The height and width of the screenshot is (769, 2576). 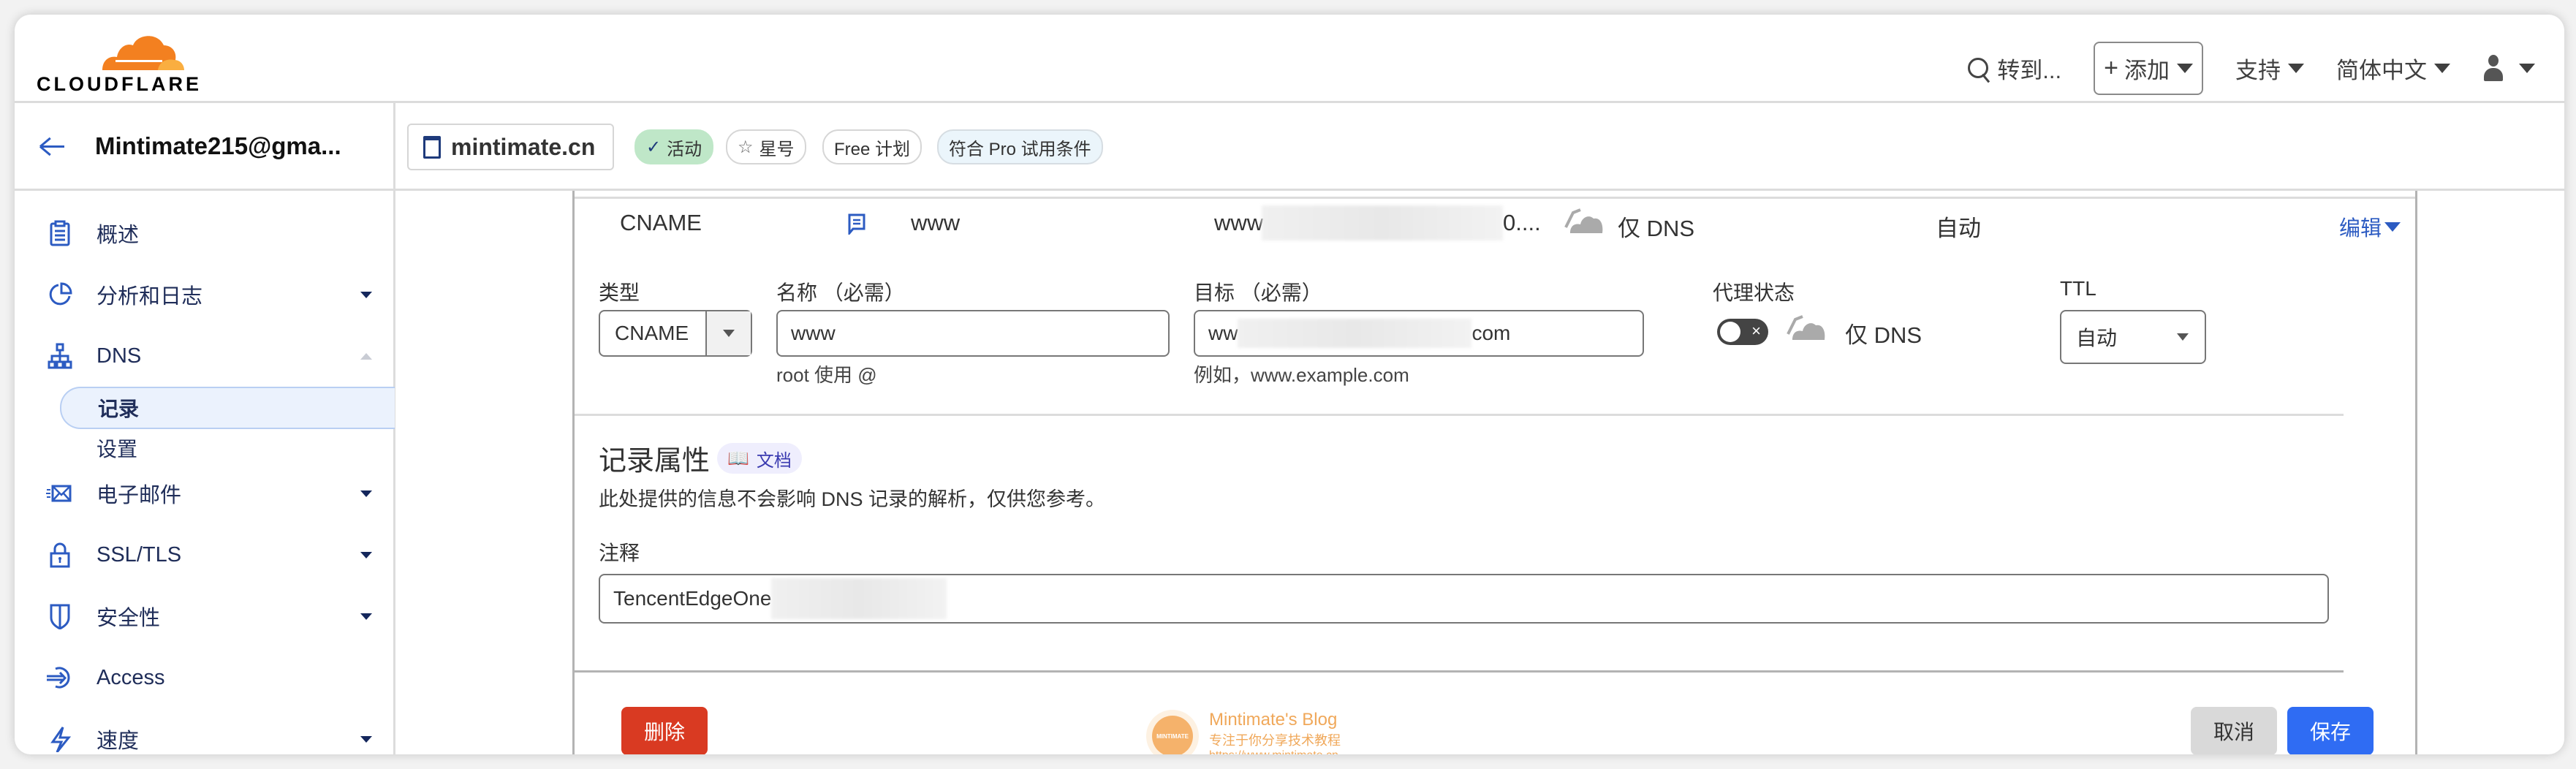 What do you see at coordinates (813, 333) in the screenshot?
I see `name-value: www` at bounding box center [813, 333].